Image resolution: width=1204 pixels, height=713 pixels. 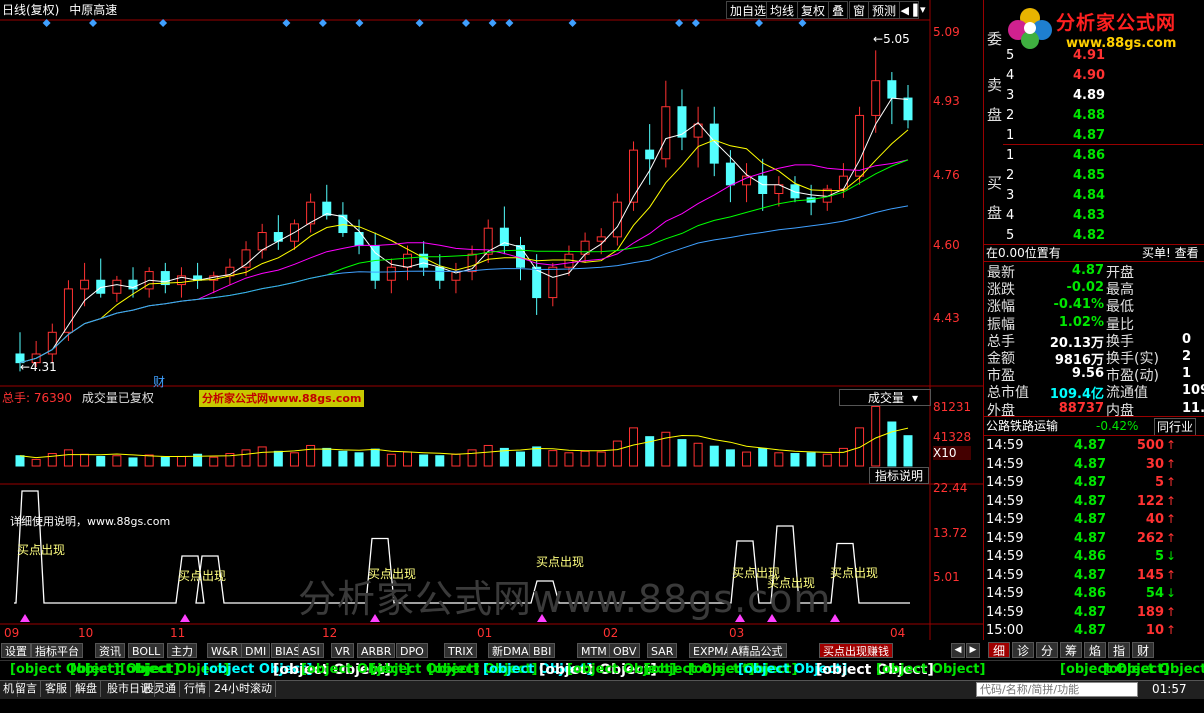 I want to click on search-input, so click(x=1057, y=689).